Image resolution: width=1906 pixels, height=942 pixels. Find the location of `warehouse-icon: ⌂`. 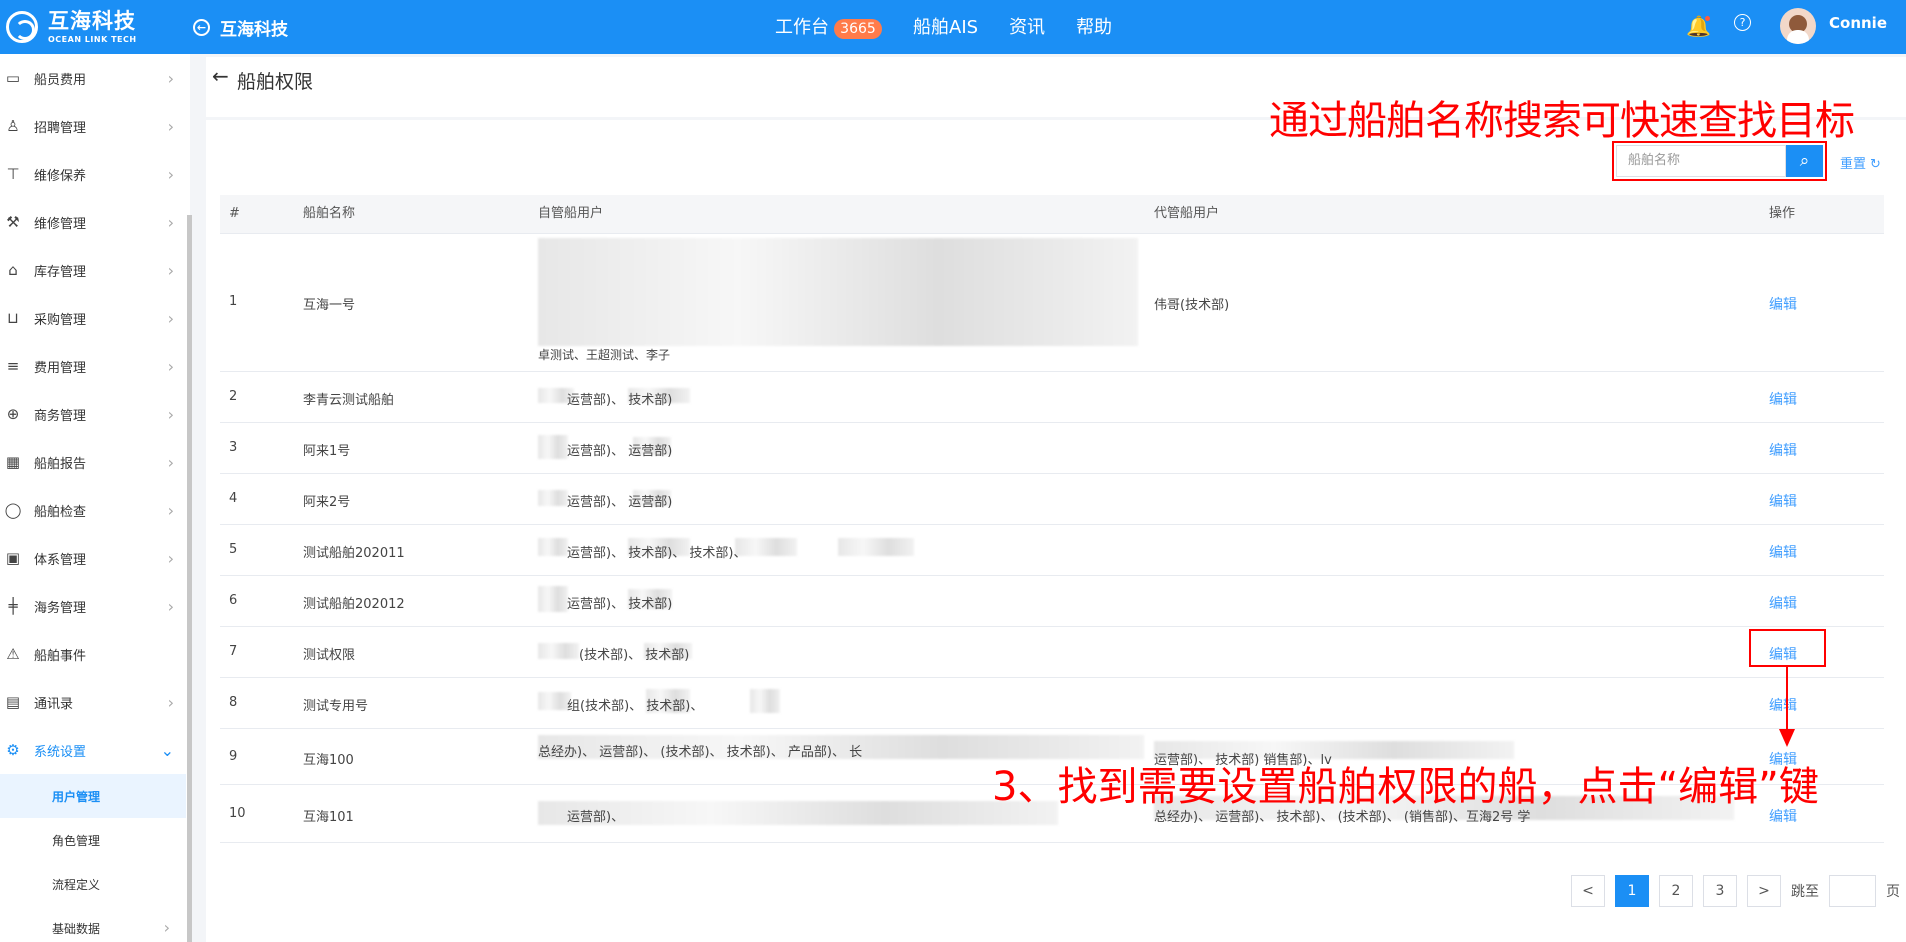

warehouse-icon: ⌂ is located at coordinates (13, 270).